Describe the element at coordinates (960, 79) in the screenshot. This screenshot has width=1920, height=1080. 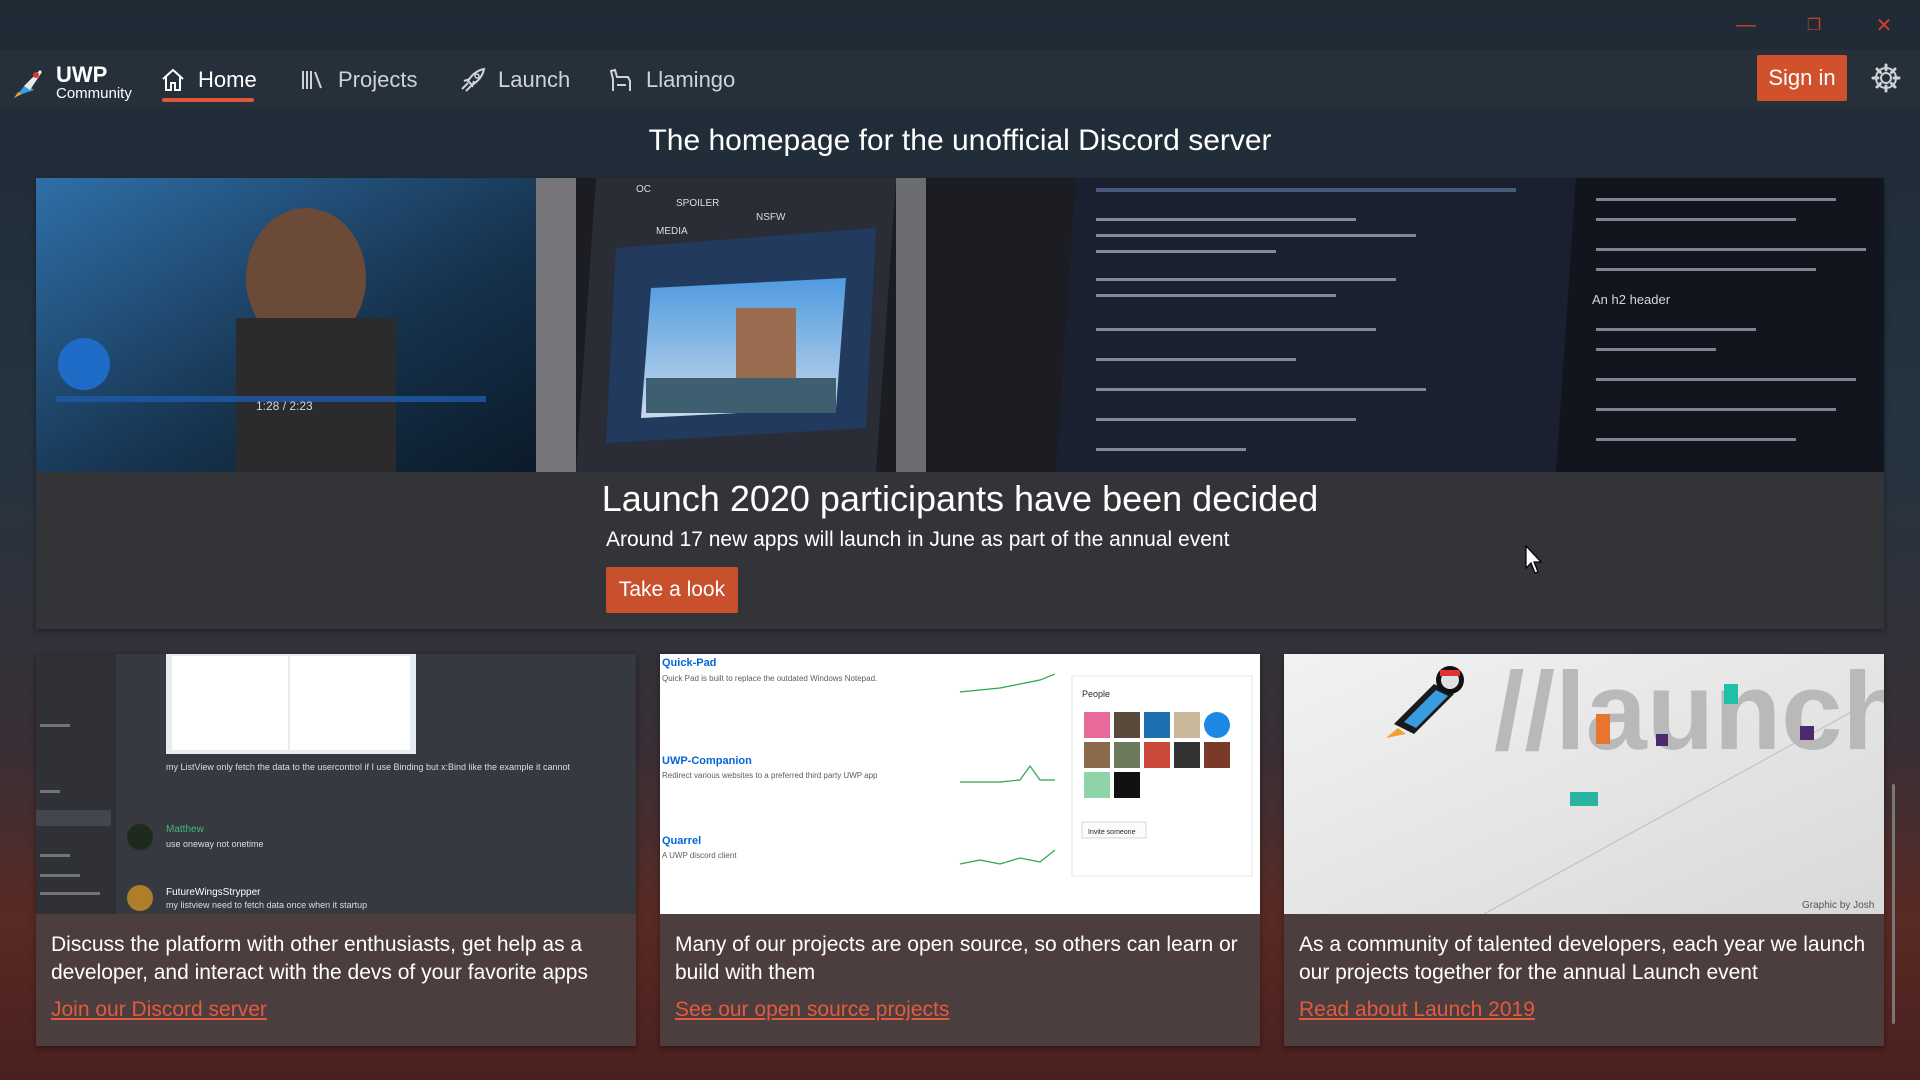
I see `navigation-bar` at that location.